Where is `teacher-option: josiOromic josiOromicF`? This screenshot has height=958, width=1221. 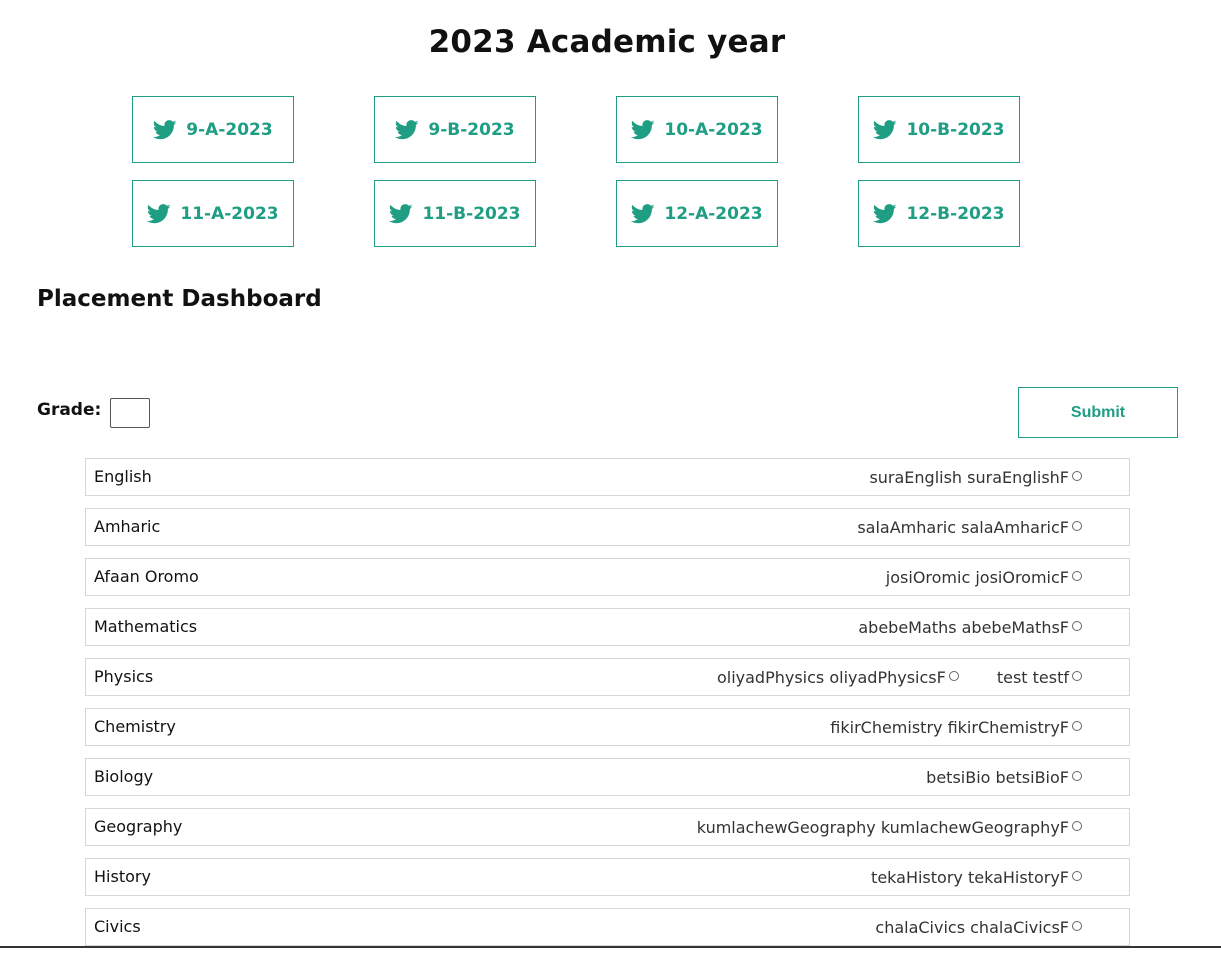
teacher-option: josiOromic josiOromicF is located at coordinates (984, 577).